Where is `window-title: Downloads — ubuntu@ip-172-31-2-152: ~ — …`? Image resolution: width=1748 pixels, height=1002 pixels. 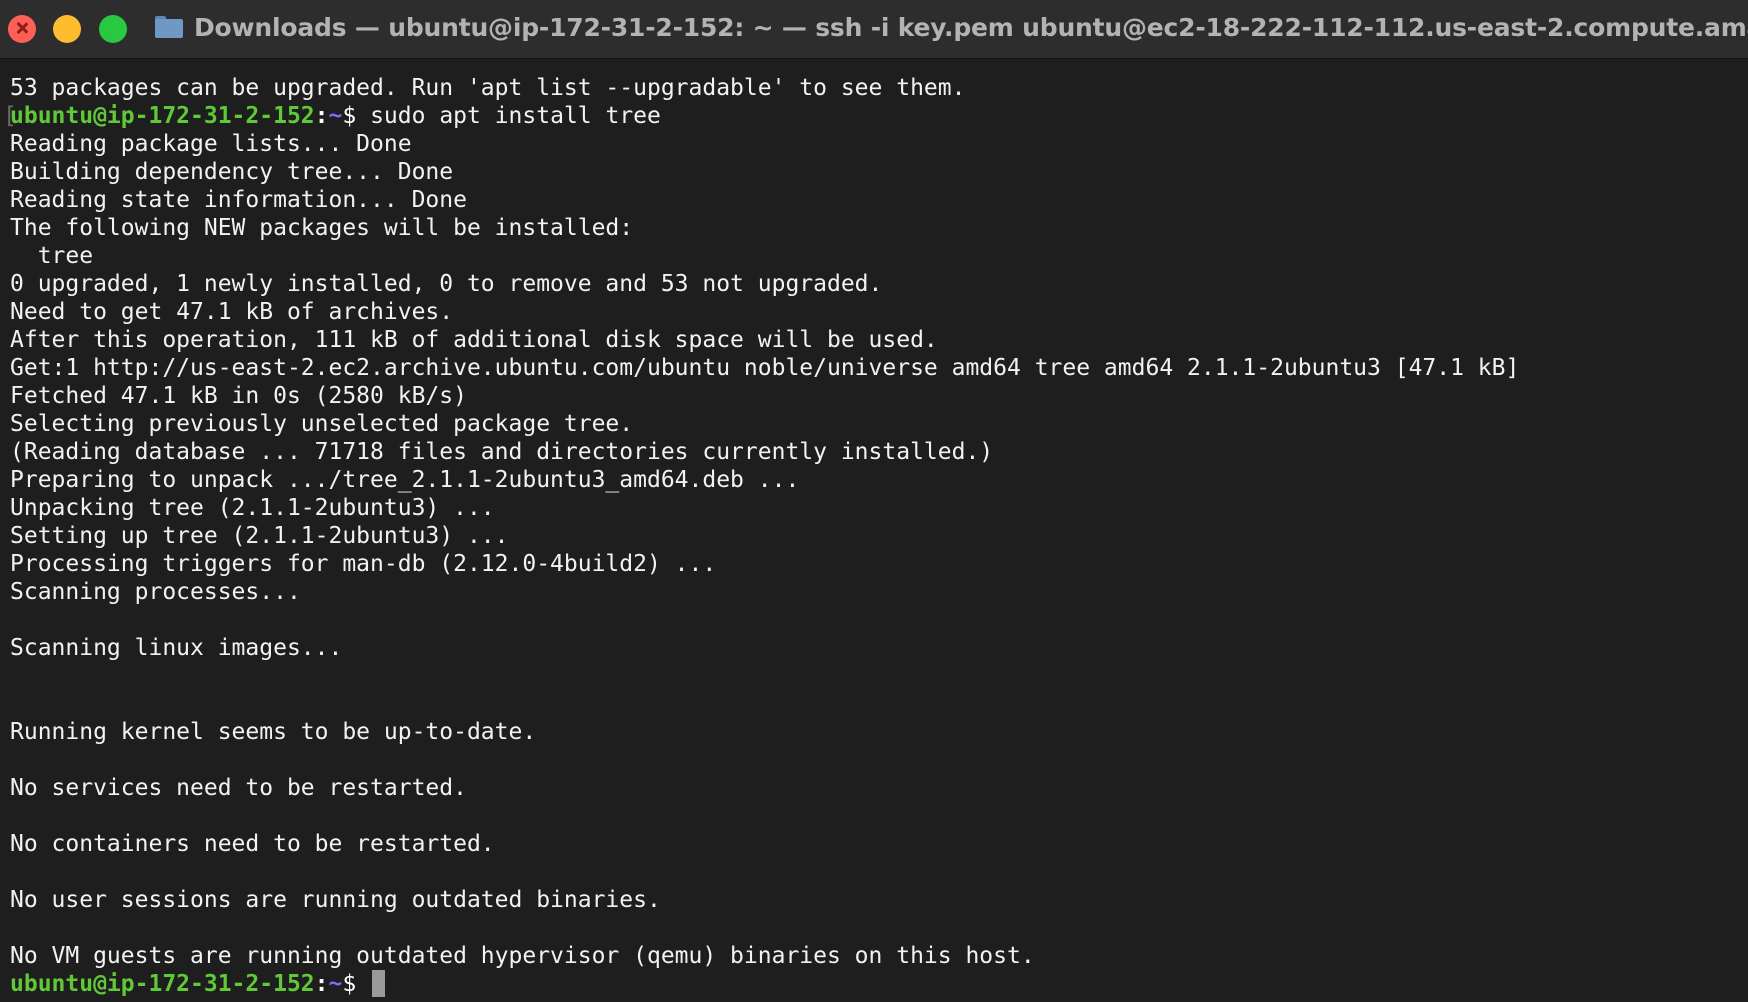 window-title: Downloads — ubuntu@ip-172-31-2-152: ~ — … is located at coordinates (971, 27).